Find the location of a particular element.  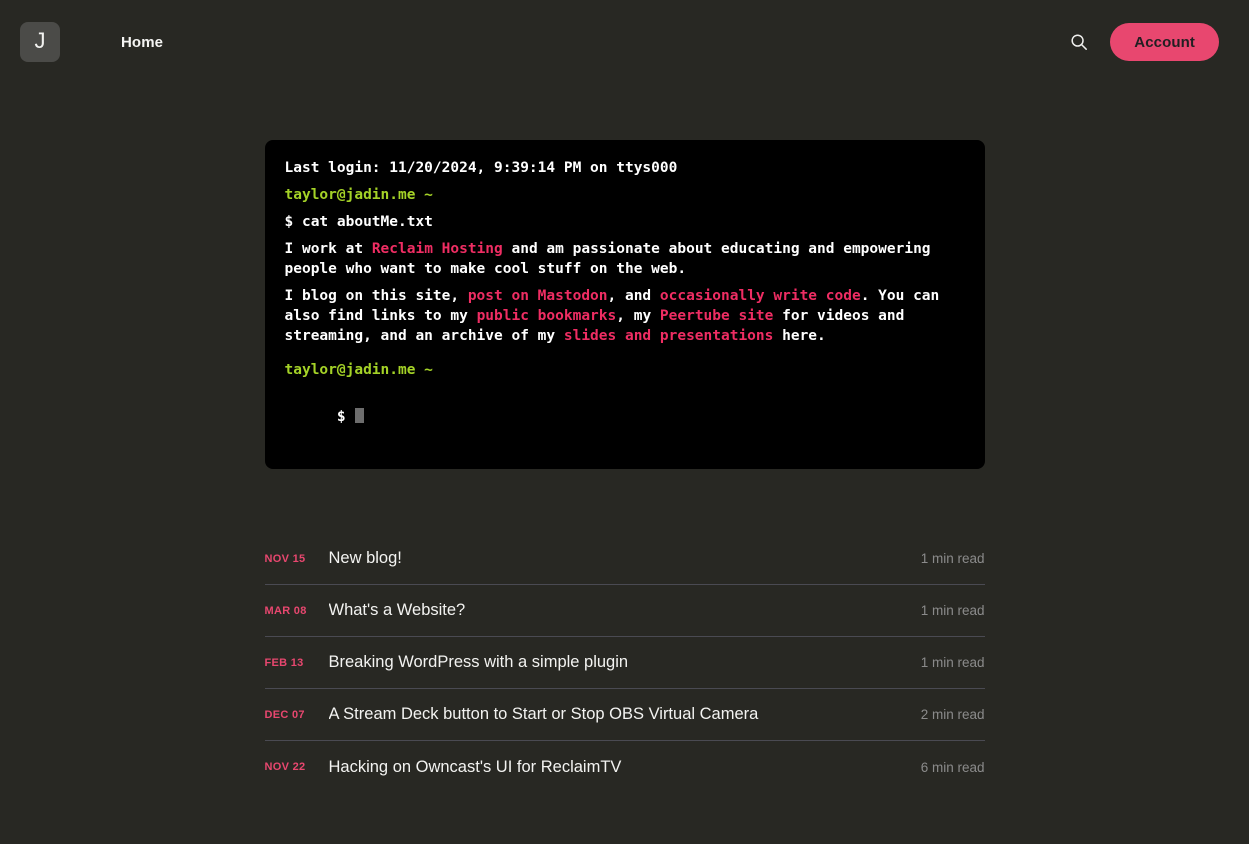

terminal-prompt-host-2: taylor@jadin.me ~ is located at coordinates (358, 370).